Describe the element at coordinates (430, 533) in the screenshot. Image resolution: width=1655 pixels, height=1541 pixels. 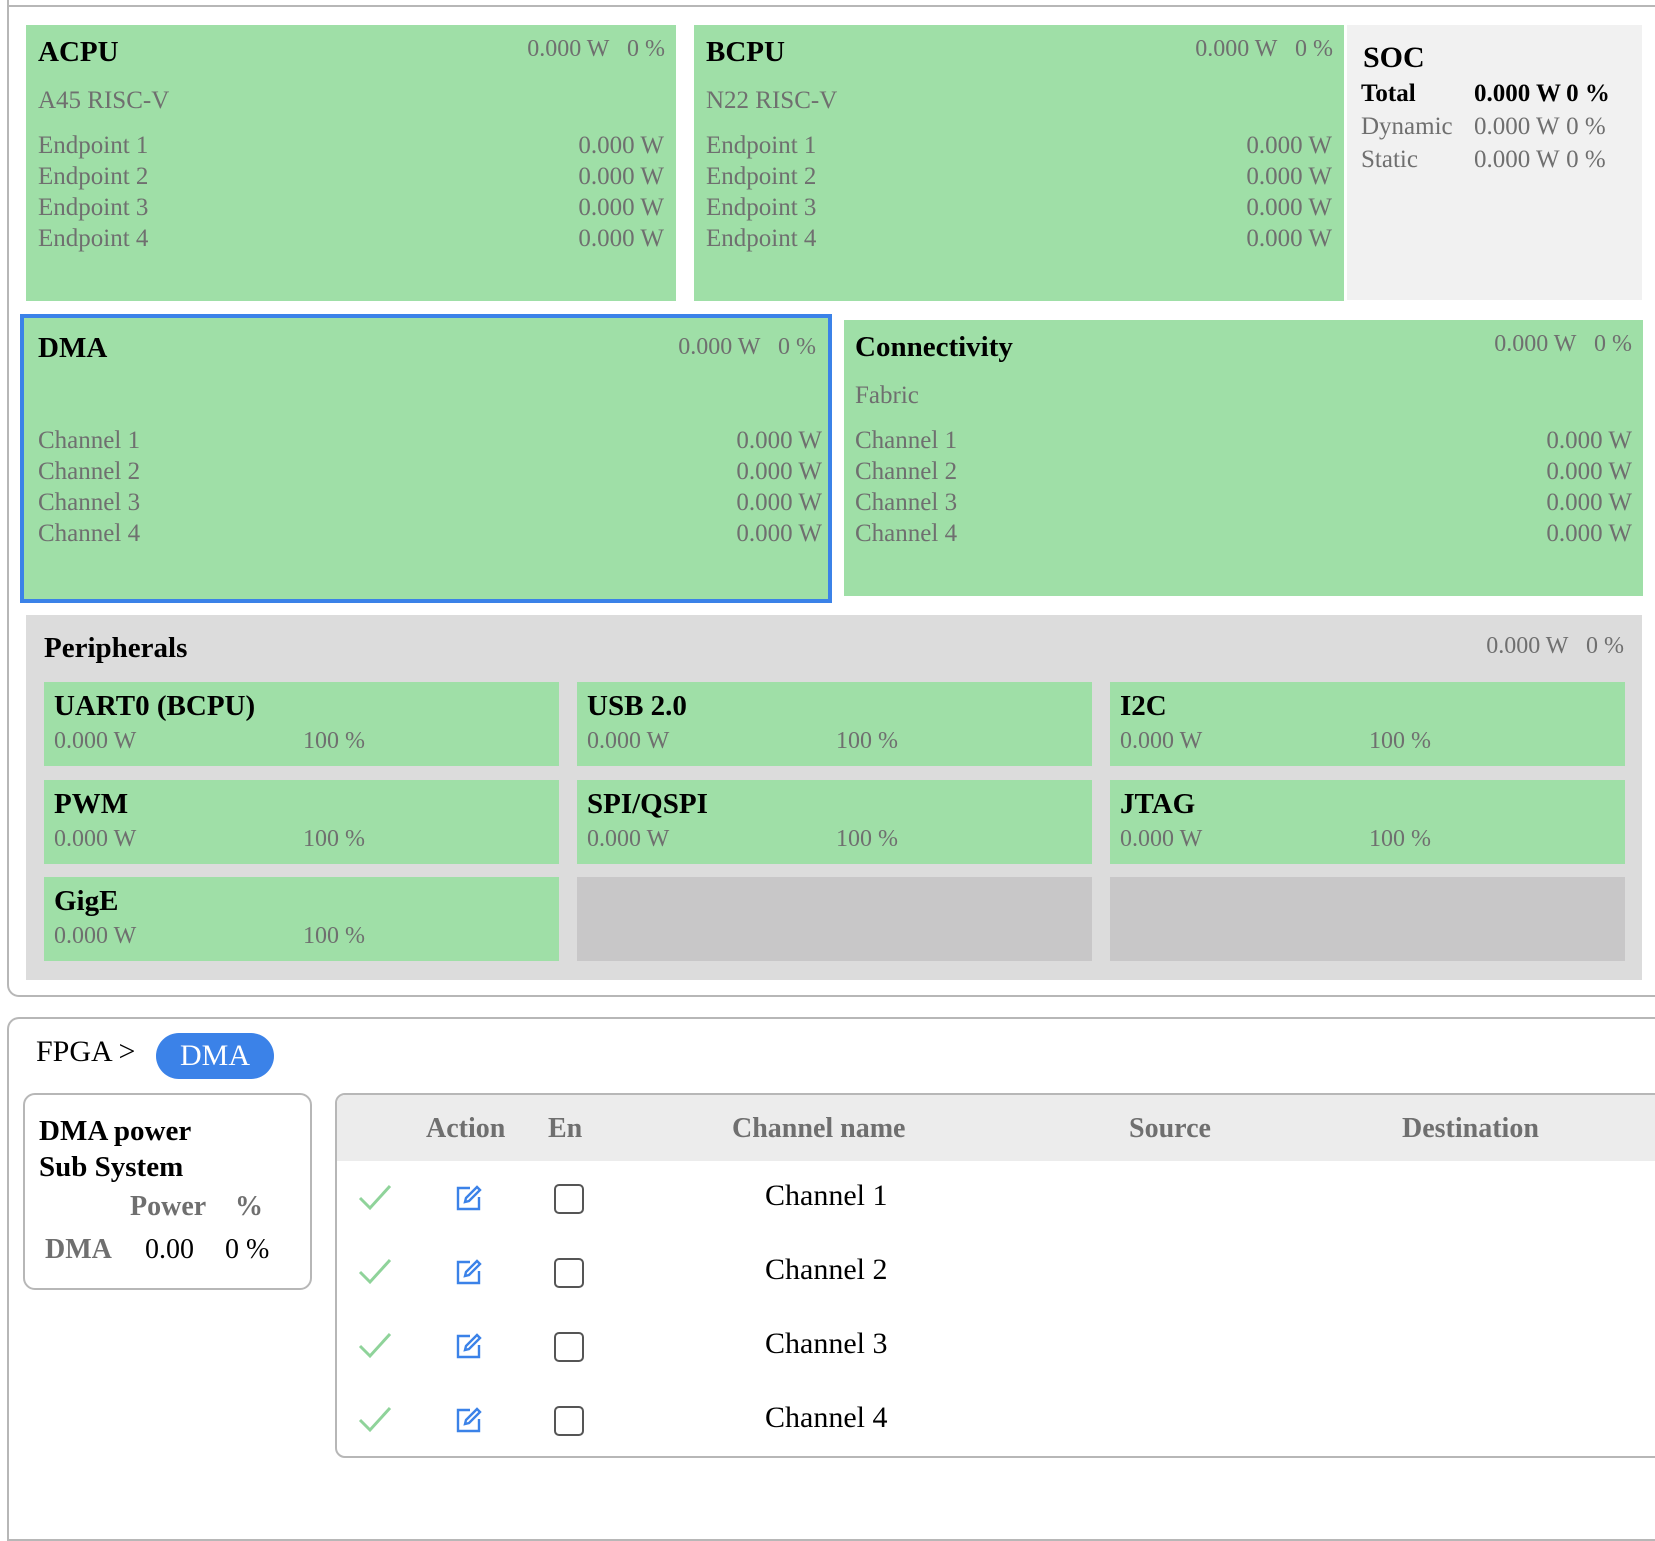
I see `list-item: Channel 4 0.000 W` at that location.